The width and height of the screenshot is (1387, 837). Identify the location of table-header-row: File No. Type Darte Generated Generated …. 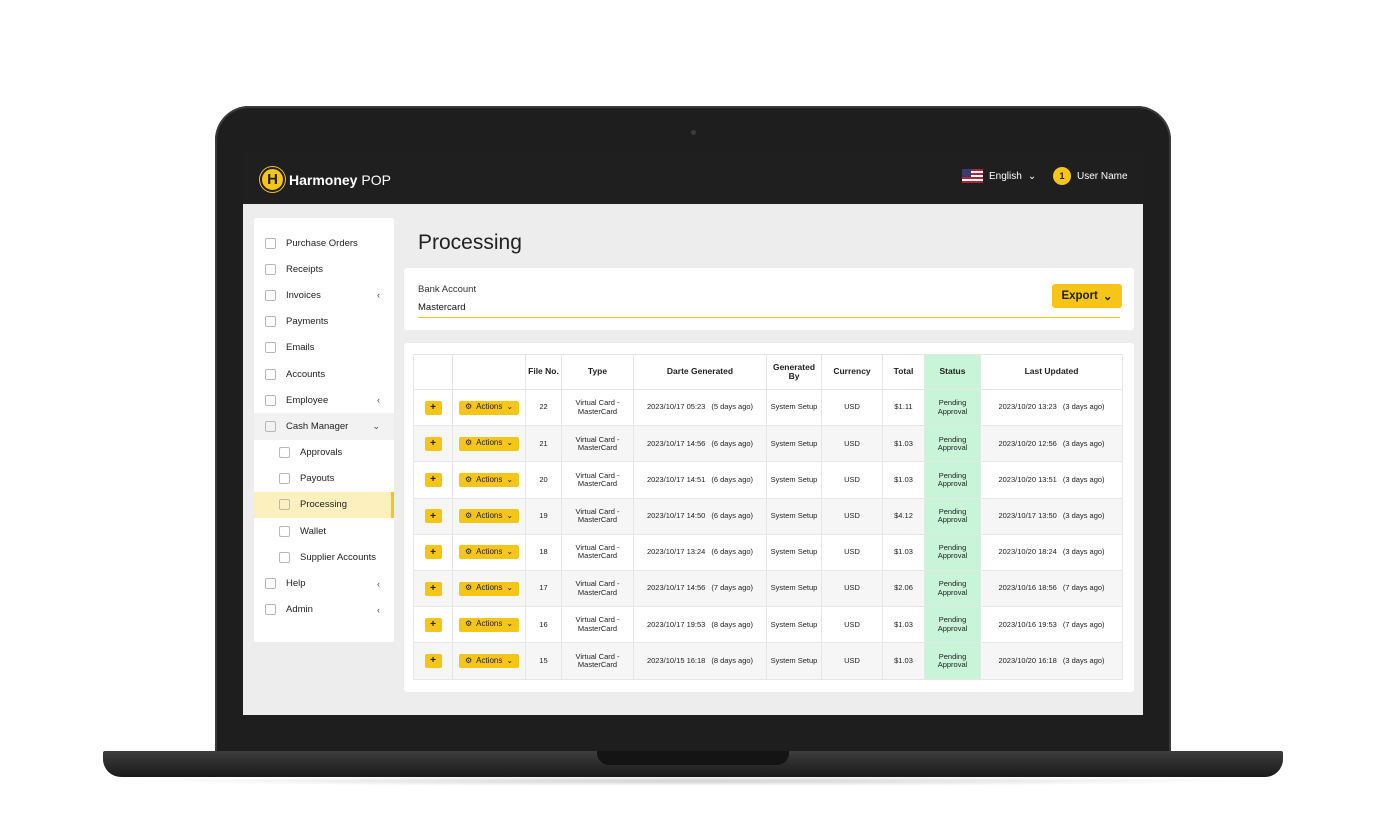
(768, 372).